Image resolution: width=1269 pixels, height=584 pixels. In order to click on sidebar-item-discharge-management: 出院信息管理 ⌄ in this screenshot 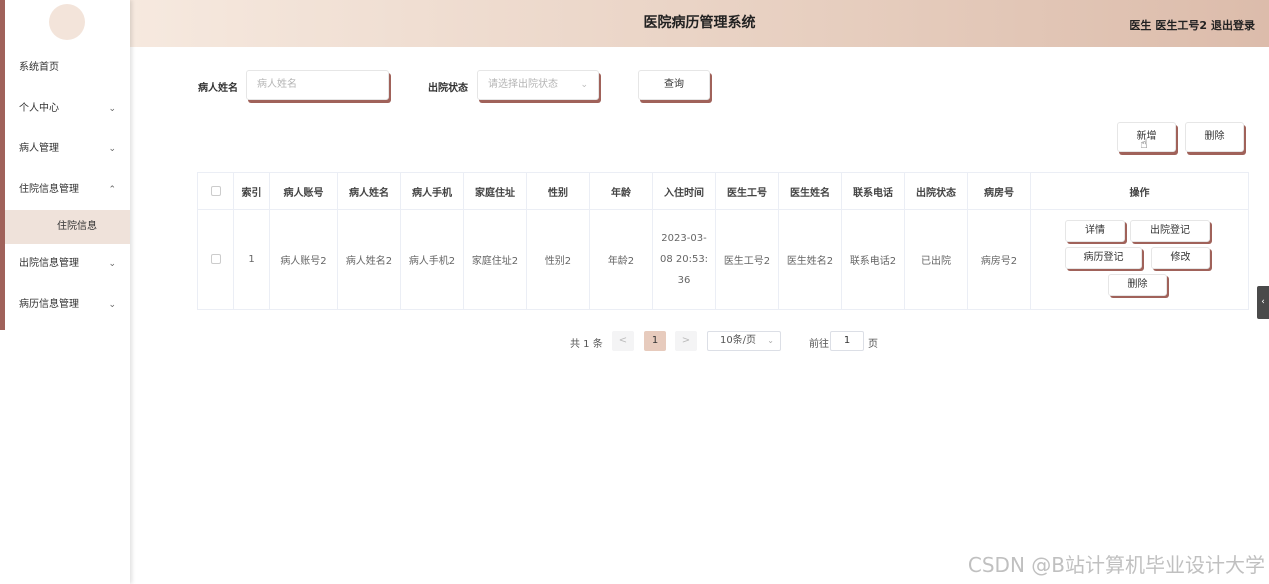, I will do `click(67, 264)`.